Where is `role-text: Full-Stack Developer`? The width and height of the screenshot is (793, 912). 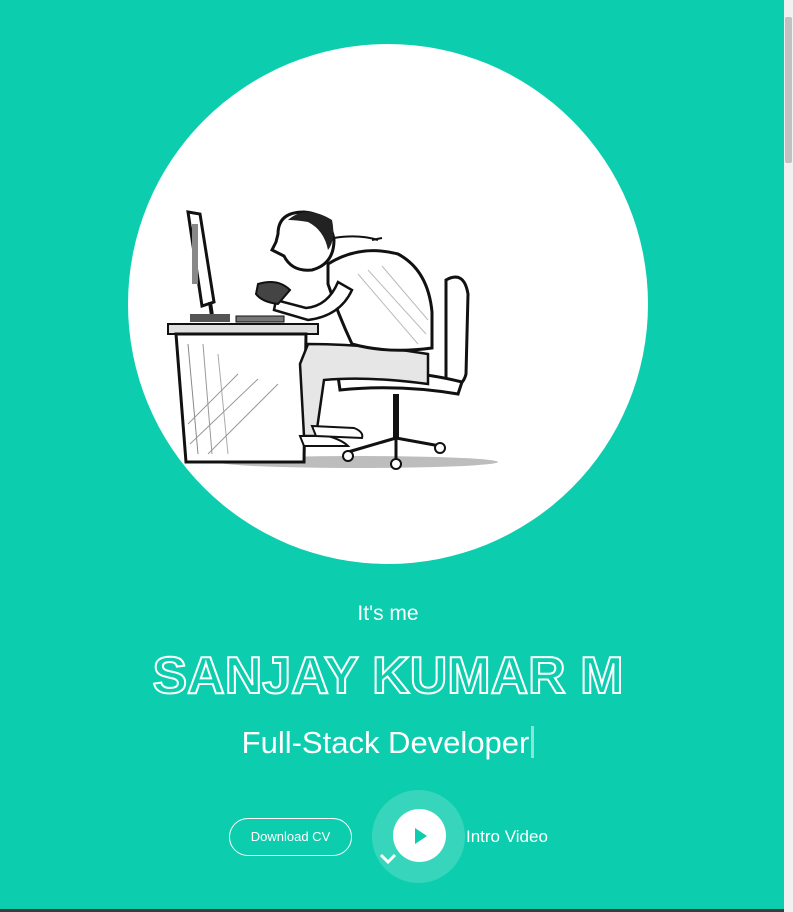 role-text: Full-Stack Developer is located at coordinates (385, 742).